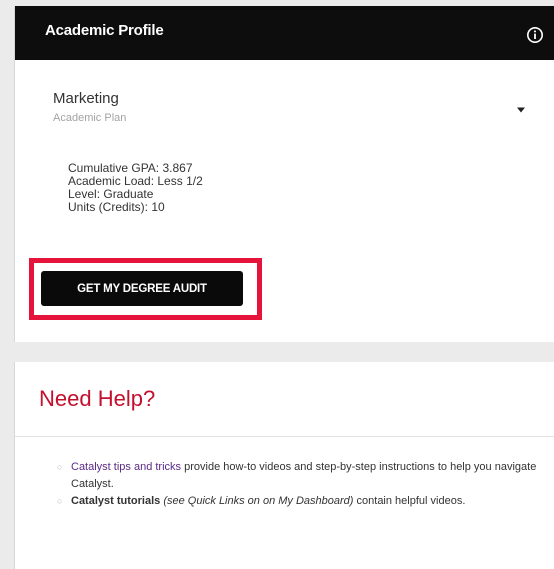 The width and height of the screenshot is (554, 569). Describe the element at coordinates (284, 33) in the screenshot. I see `academic-profile-header: Academic Profile` at that location.